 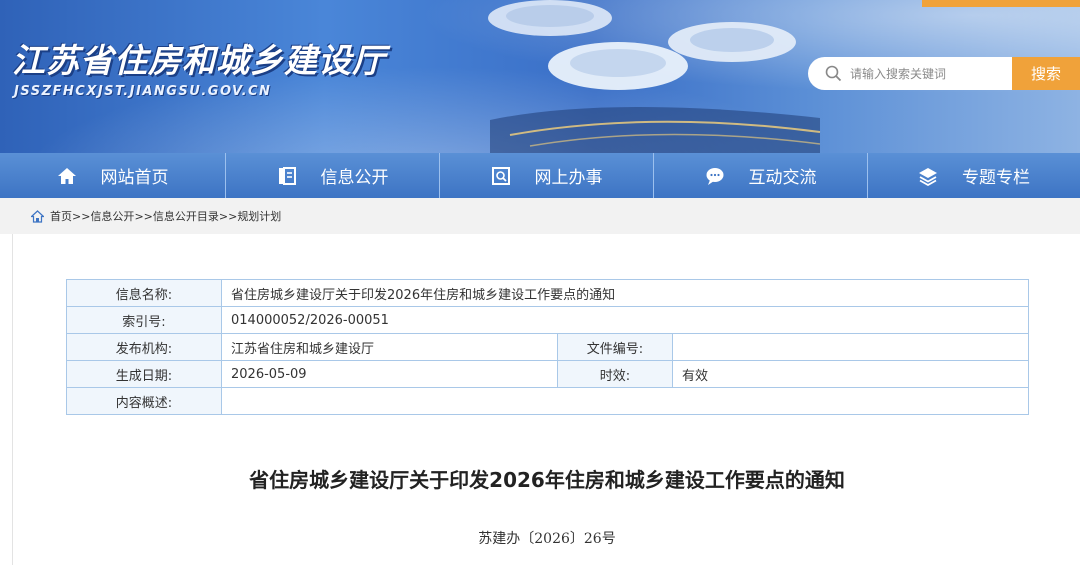 What do you see at coordinates (144, 401) in the screenshot?
I see `summary-label: 内容概述:` at bounding box center [144, 401].